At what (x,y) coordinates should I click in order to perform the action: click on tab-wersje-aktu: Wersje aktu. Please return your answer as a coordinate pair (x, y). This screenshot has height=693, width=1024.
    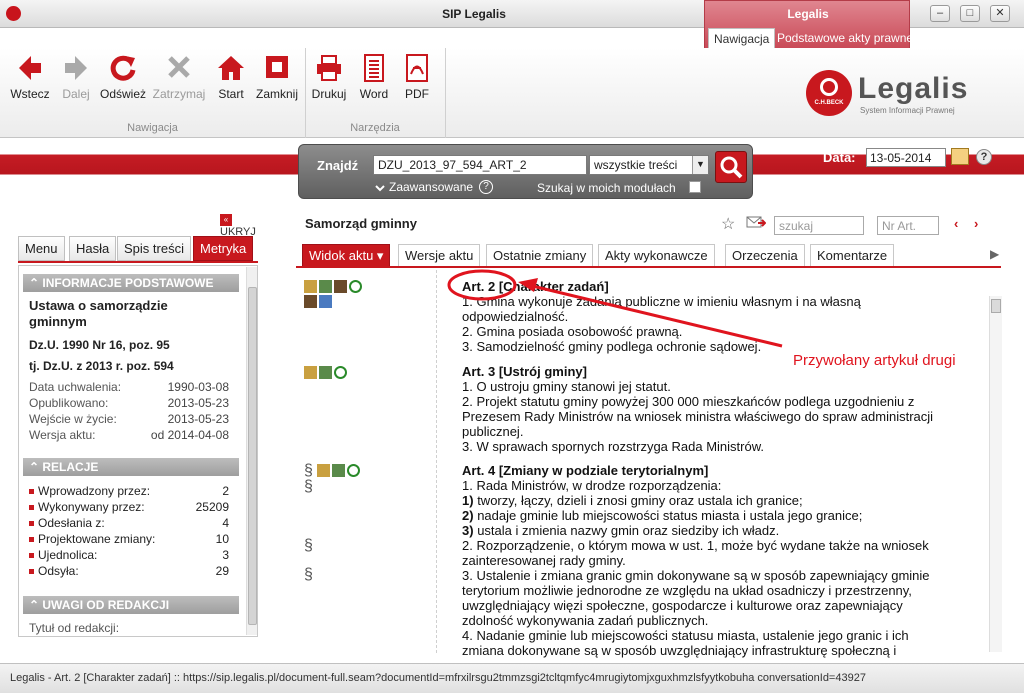
    Looking at the image, I should click on (439, 255).